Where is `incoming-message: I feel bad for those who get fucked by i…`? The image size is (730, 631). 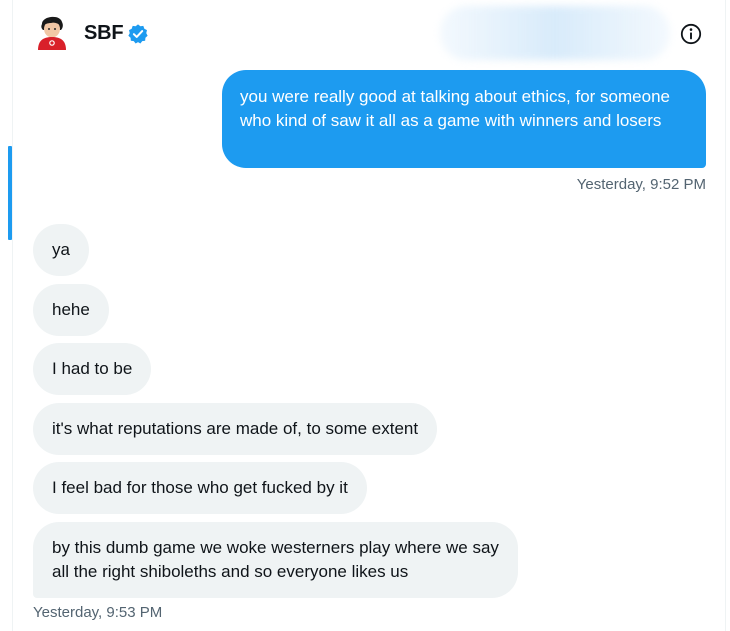
incoming-message: I feel bad for those who get fucked by i… is located at coordinates (200, 488).